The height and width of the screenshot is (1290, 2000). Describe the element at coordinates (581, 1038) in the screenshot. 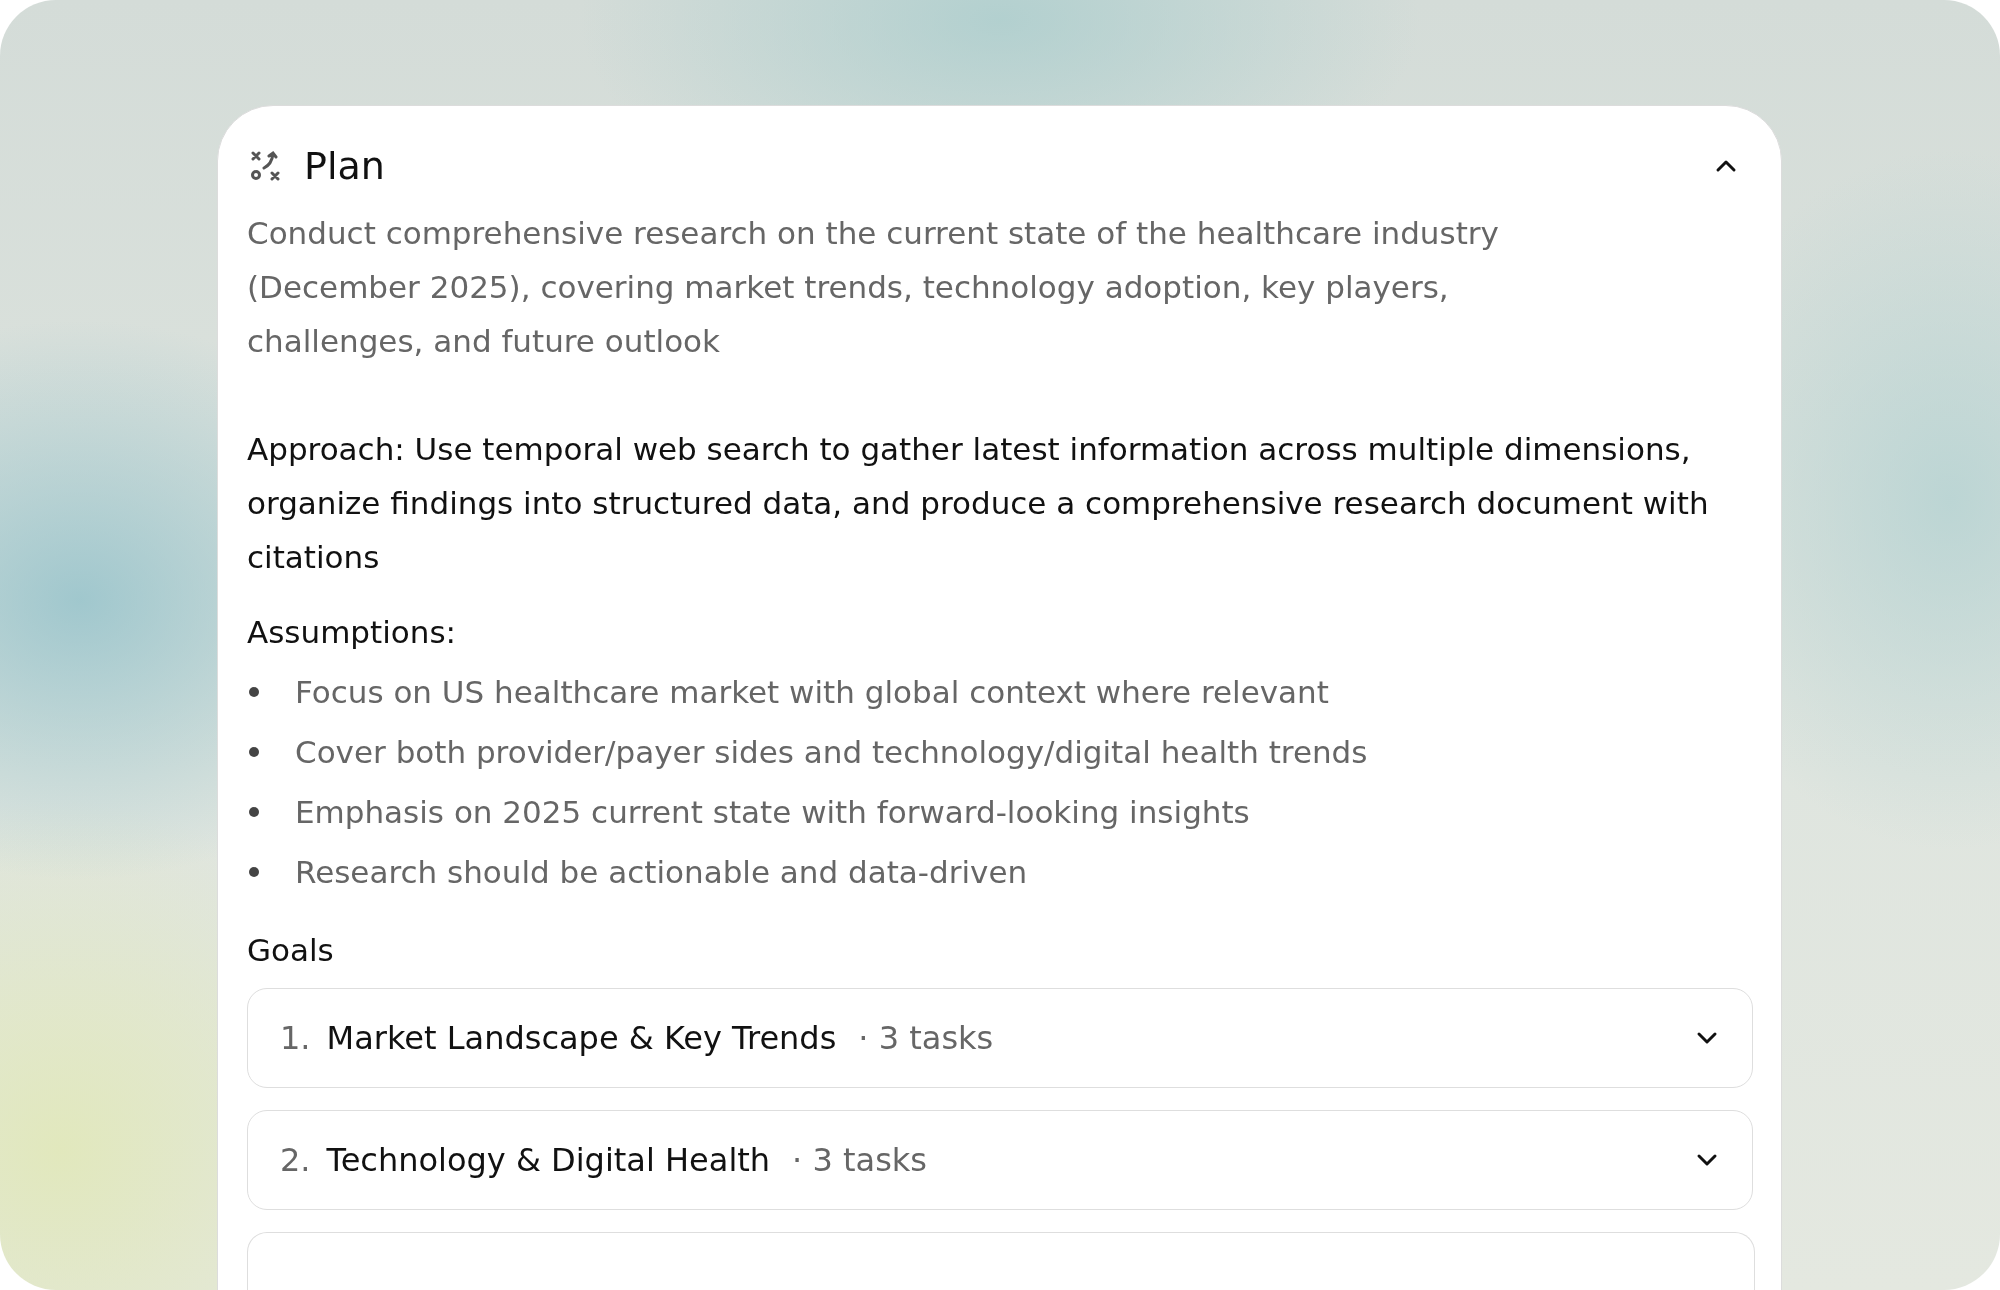

I see `goal-title: Market Landscape & Key Trends` at that location.